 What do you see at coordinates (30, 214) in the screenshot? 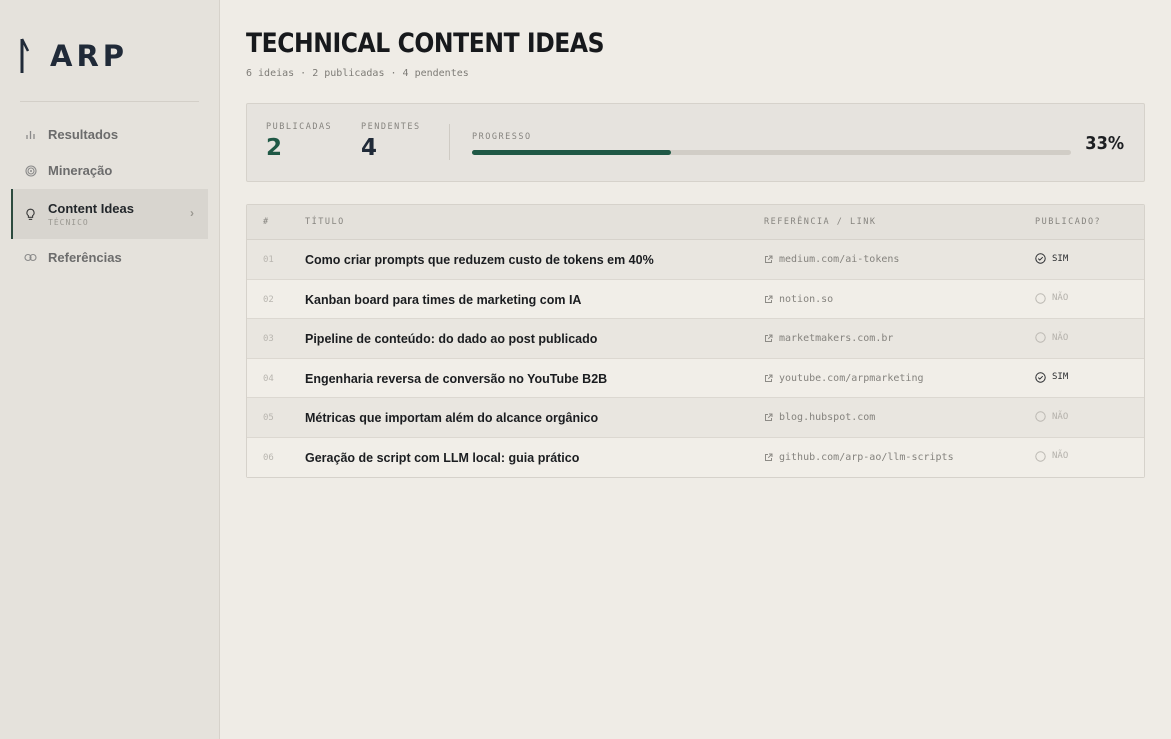
I see `lightbulb-icon` at bounding box center [30, 214].